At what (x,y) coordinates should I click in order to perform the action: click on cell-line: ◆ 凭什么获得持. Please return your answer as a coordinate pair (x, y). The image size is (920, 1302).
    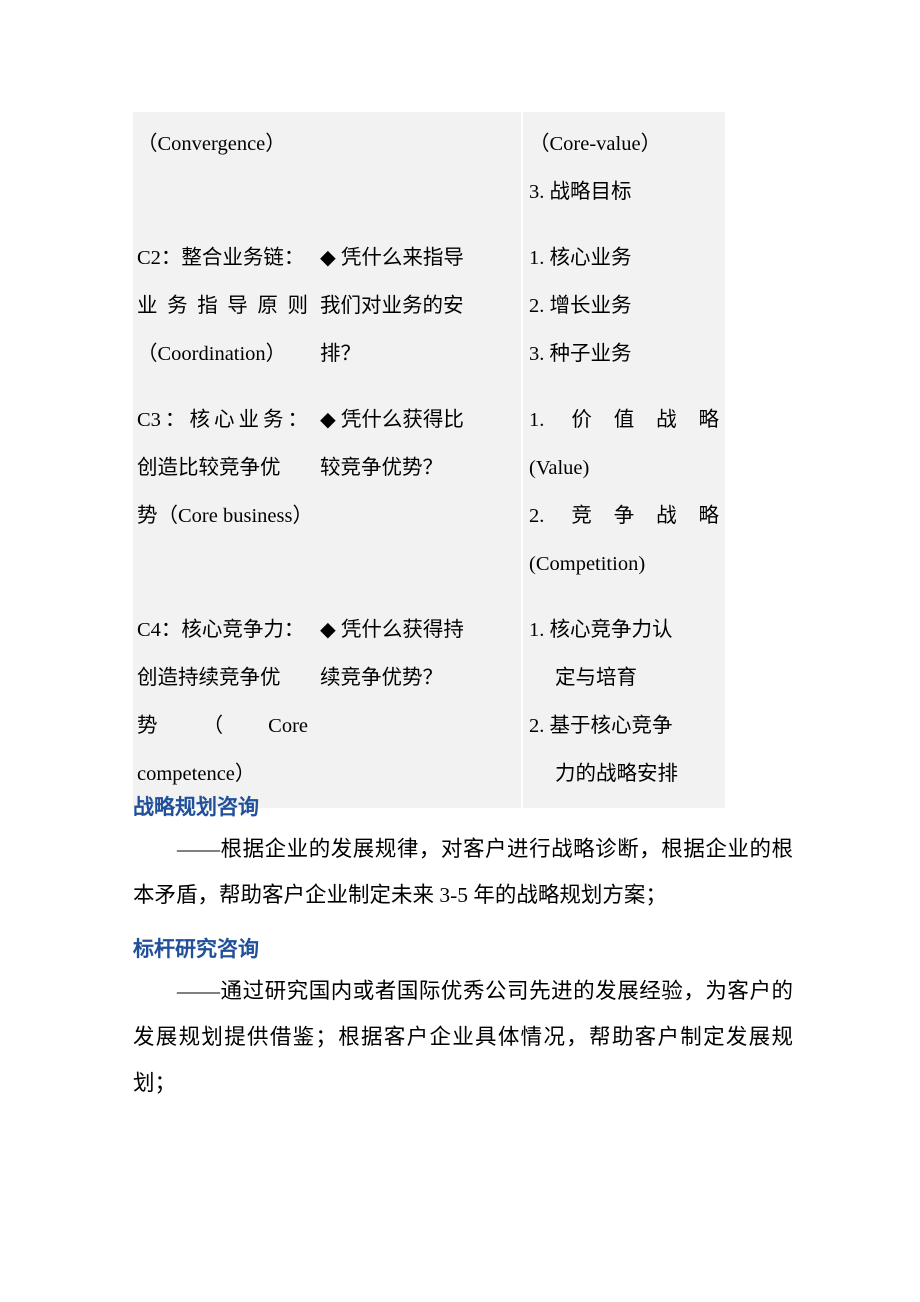
    Looking at the image, I should click on (392, 630).